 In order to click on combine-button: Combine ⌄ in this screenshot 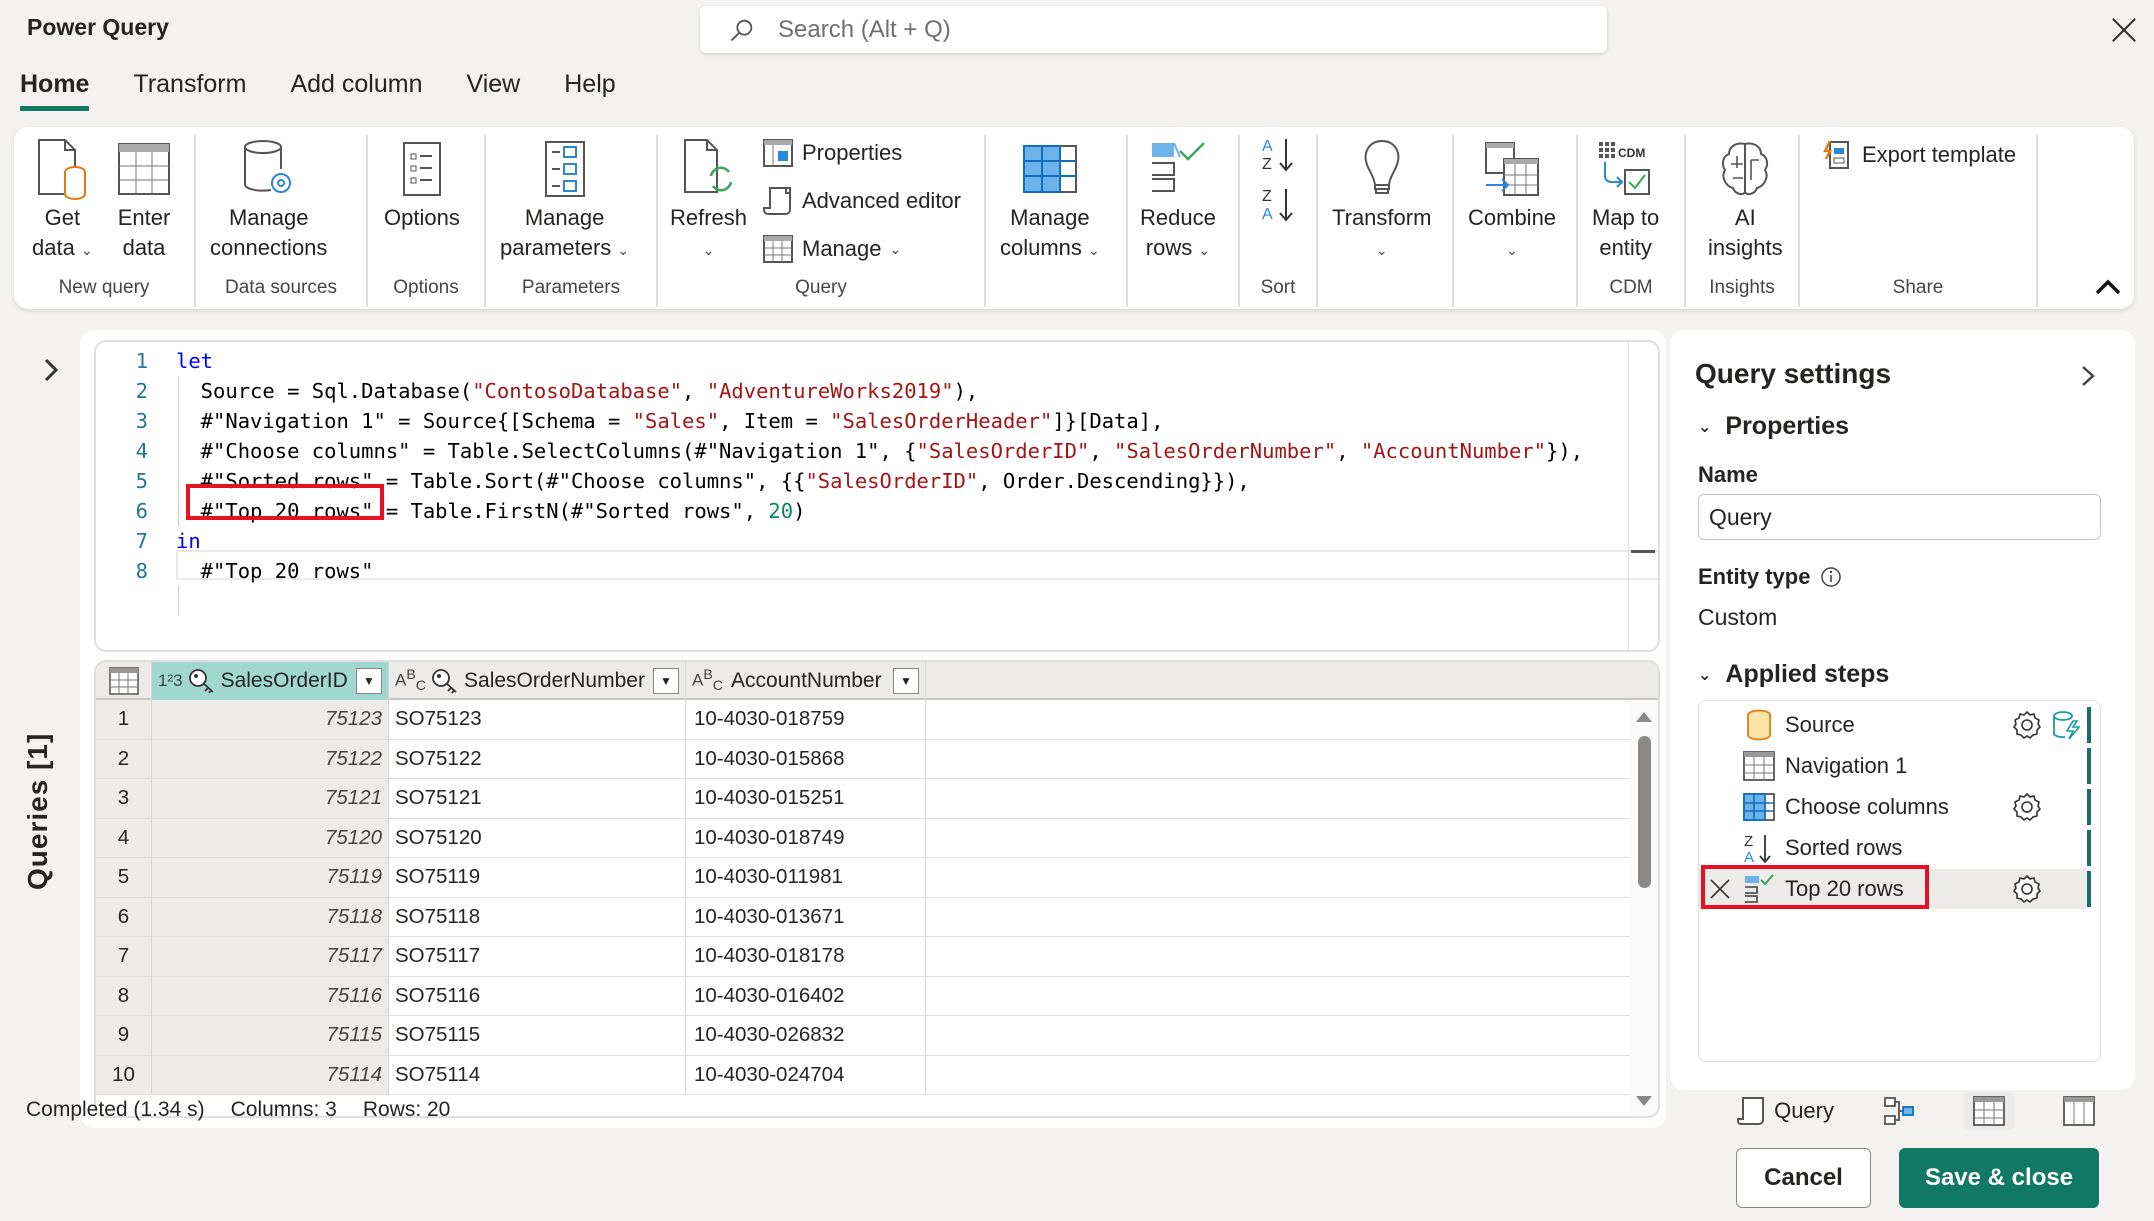, I will do `click(1512, 200)`.